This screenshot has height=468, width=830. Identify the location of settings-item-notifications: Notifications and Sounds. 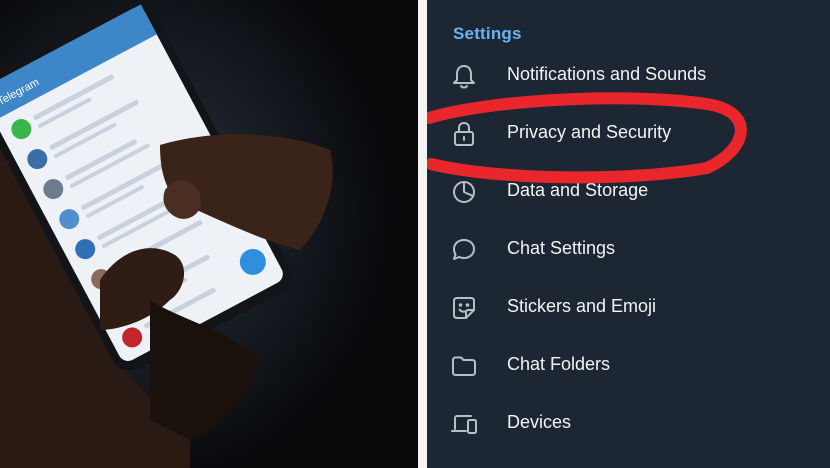
(628, 76).